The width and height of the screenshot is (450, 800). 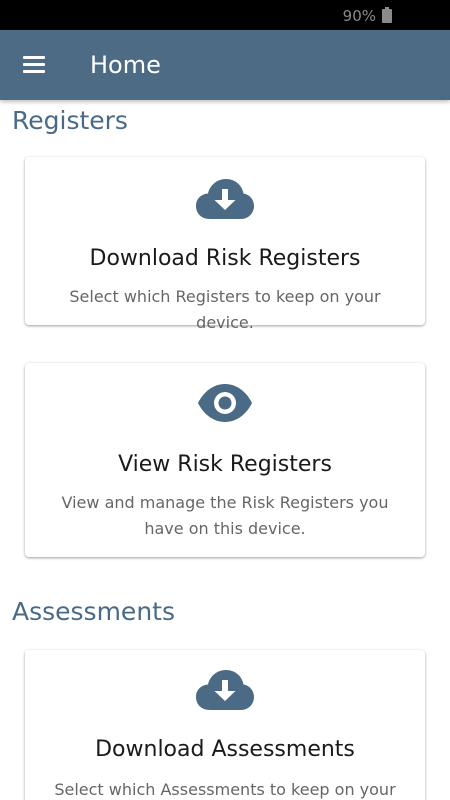 What do you see at coordinates (93, 611) in the screenshot?
I see `section-title-assessments: Assessments` at bounding box center [93, 611].